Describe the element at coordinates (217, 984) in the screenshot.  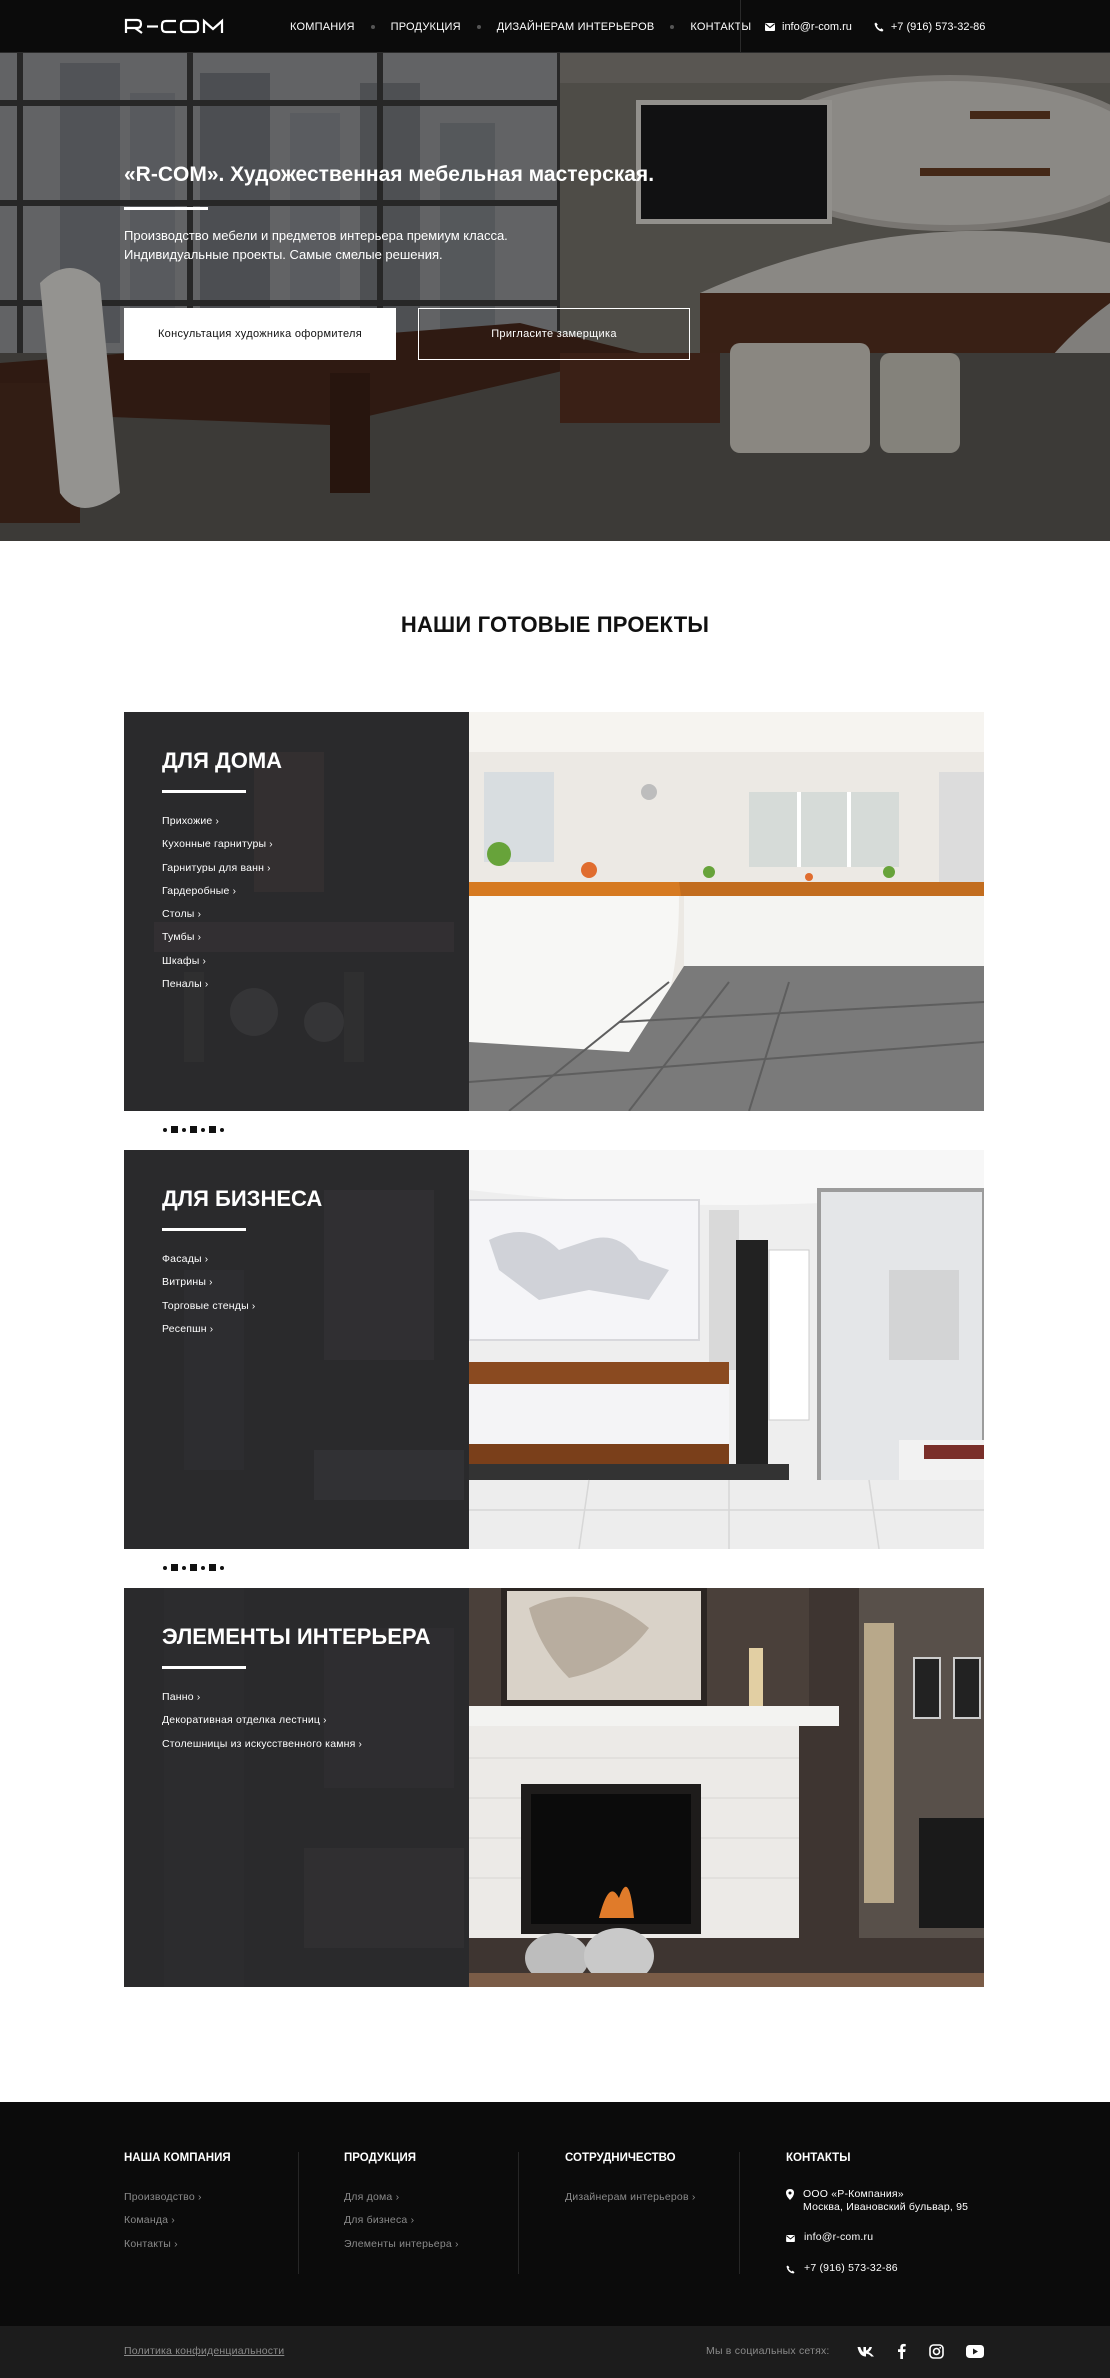
I see `category-link: Пеналы ›` at that location.